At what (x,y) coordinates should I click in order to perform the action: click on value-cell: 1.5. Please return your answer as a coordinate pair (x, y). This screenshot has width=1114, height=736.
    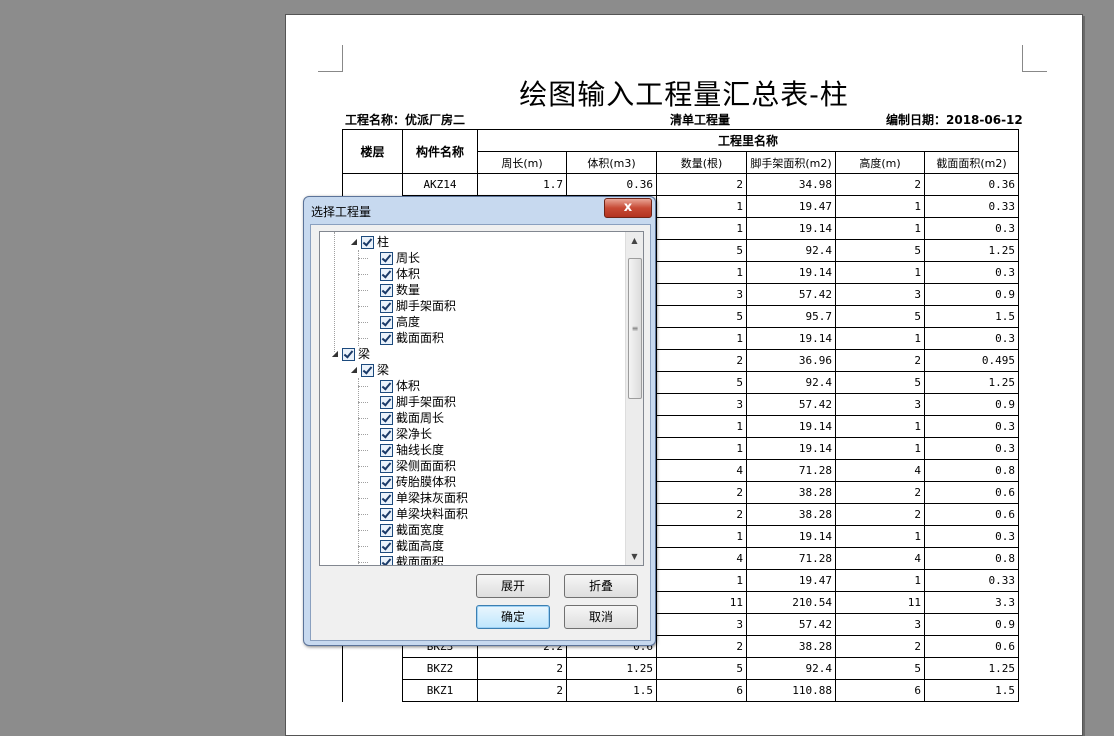
    Looking at the image, I should click on (611, 690).